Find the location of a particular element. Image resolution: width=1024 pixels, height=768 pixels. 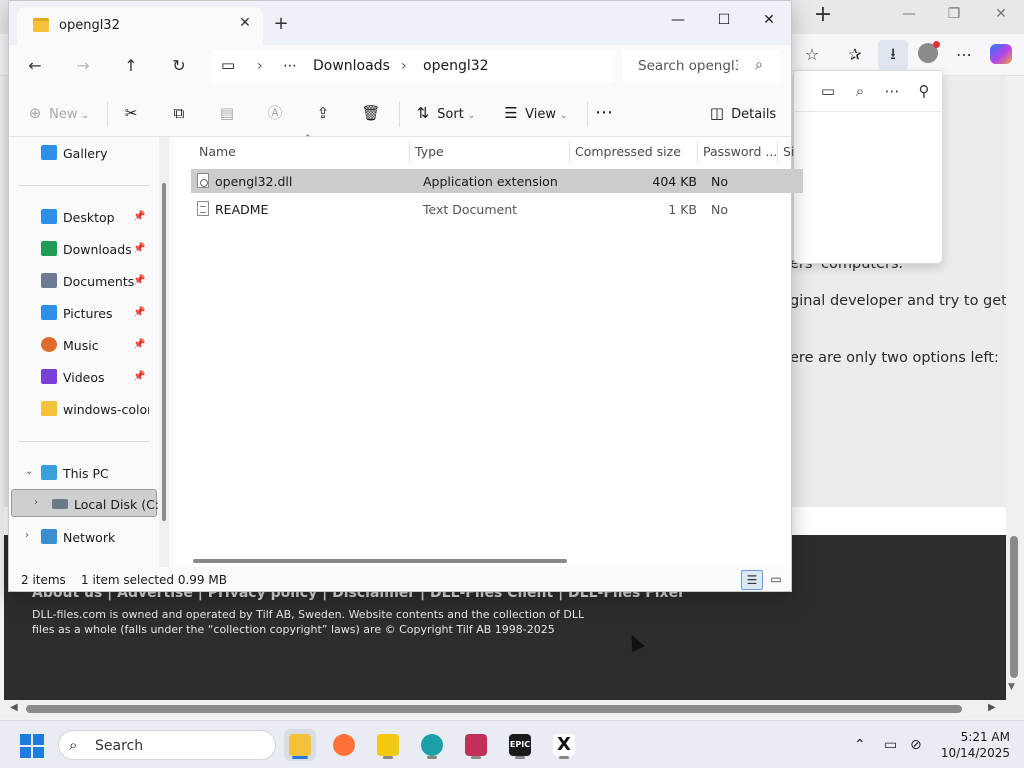

search-downloads-icon: ⌕ is located at coordinates (860, 91).